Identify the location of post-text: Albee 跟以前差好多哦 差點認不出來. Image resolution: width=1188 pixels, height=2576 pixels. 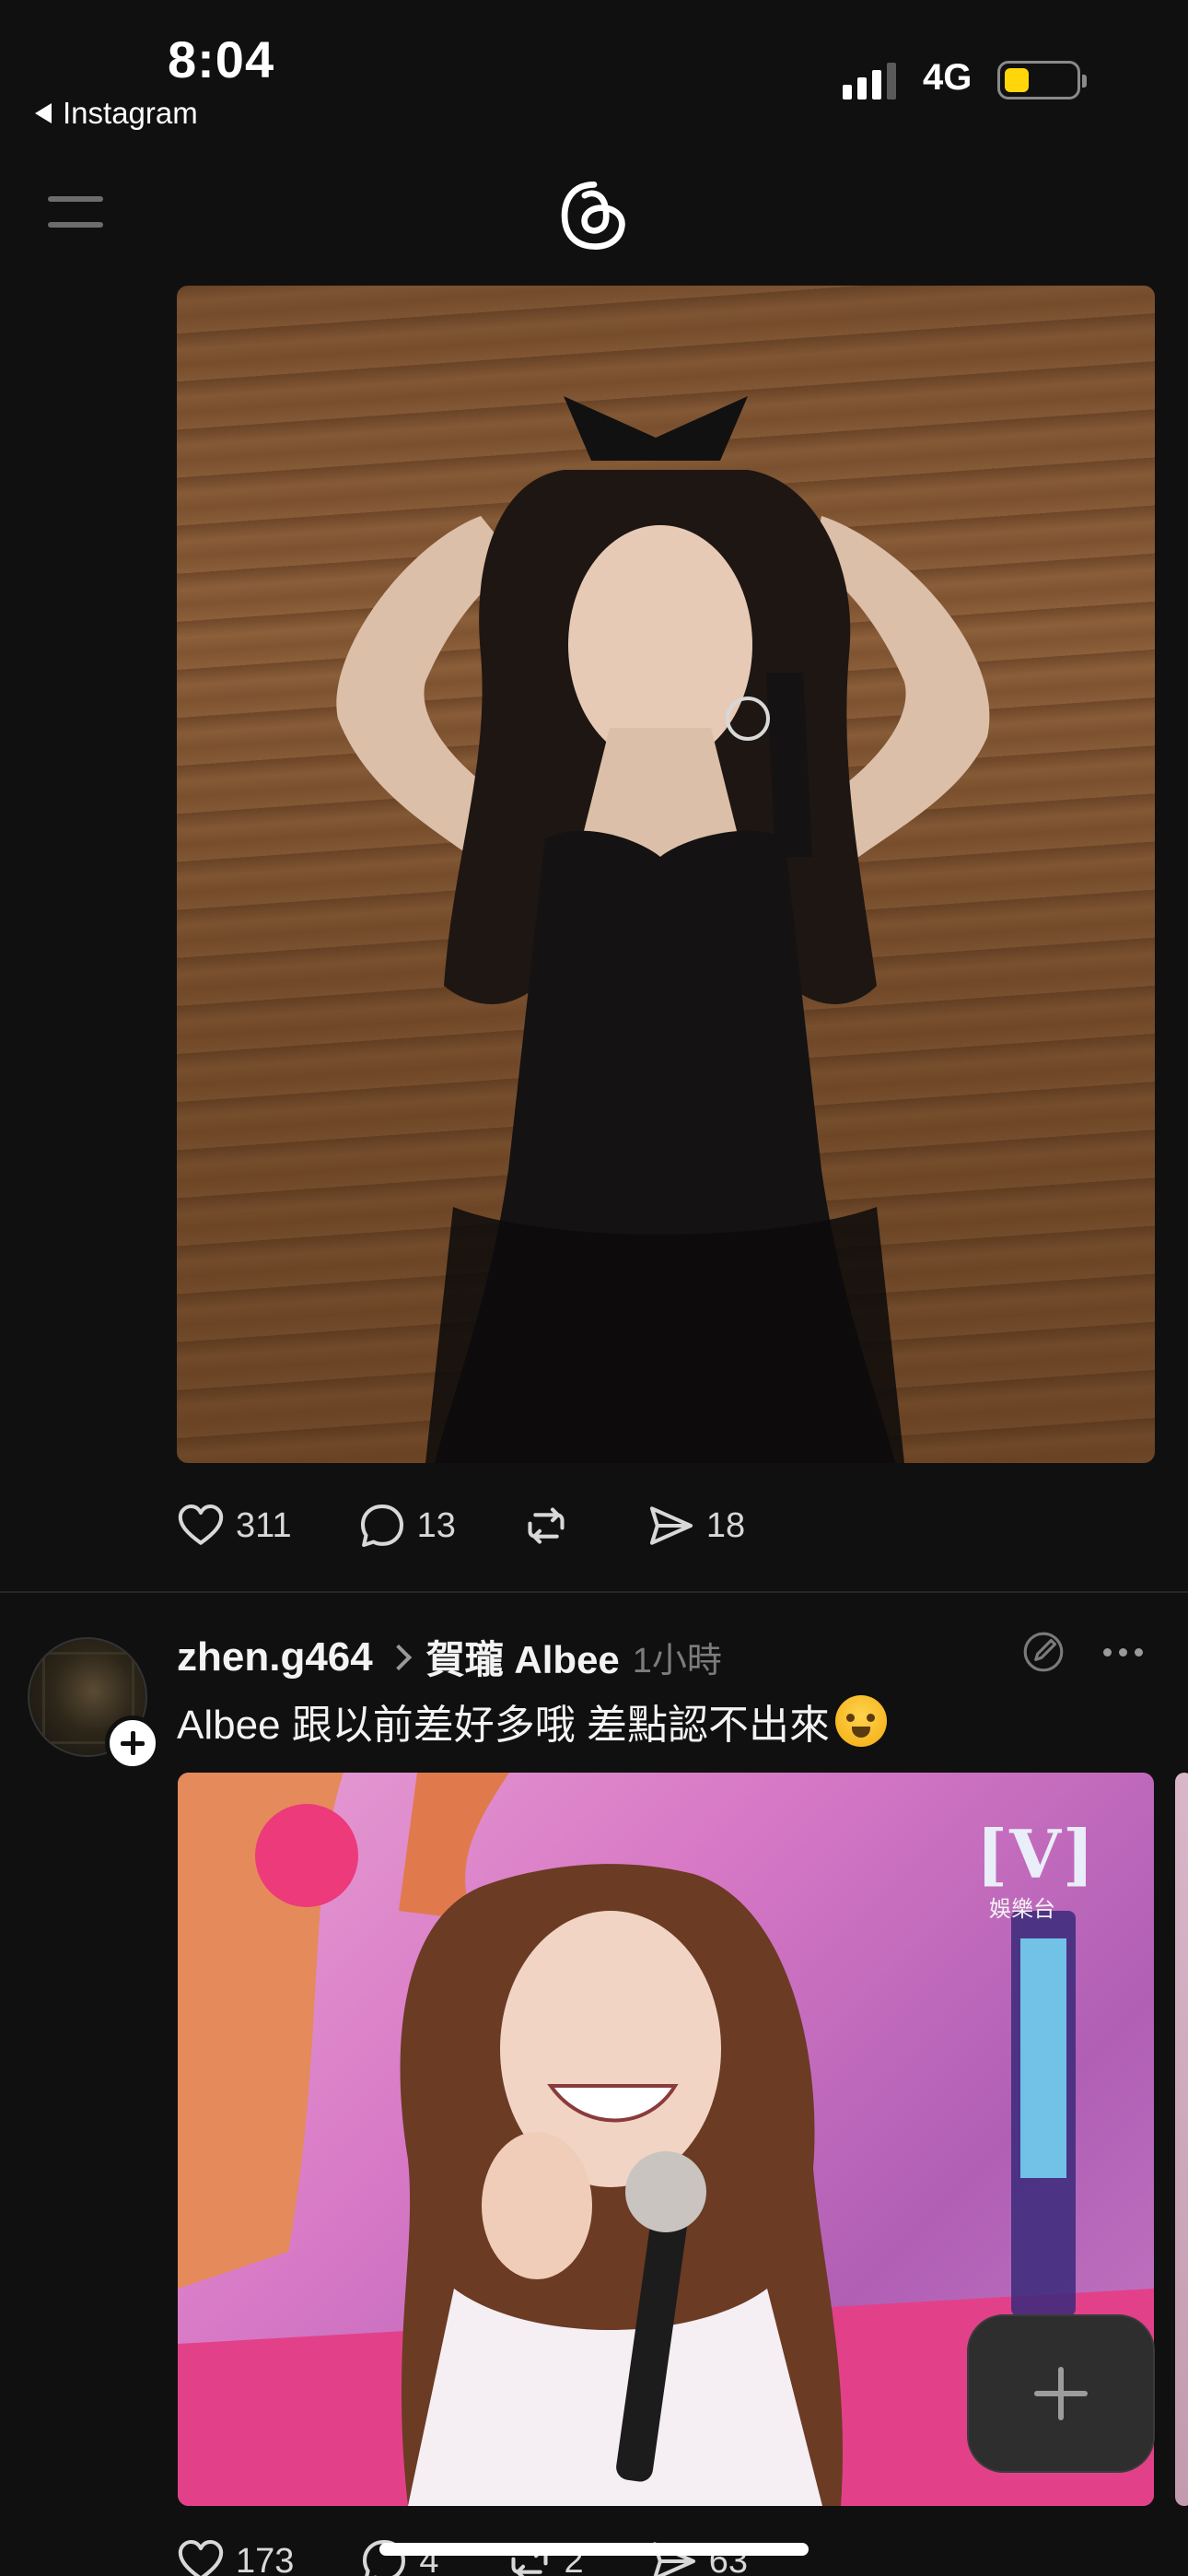
(532, 1721).